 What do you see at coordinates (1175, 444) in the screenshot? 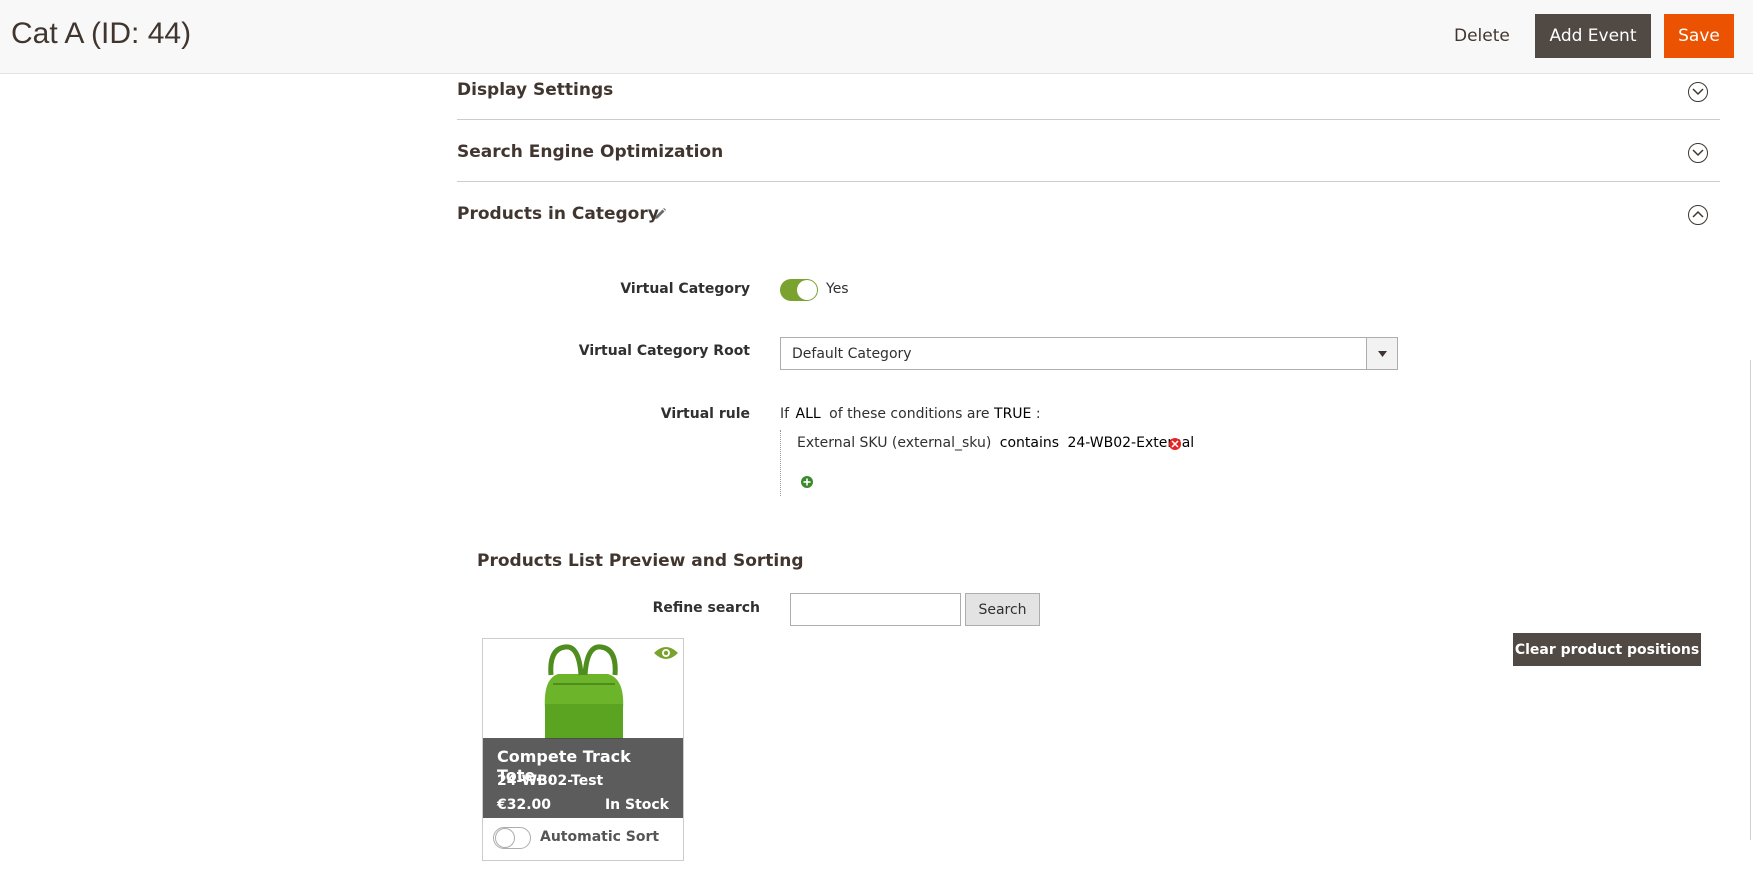
I see `remove-condition-icon` at bounding box center [1175, 444].